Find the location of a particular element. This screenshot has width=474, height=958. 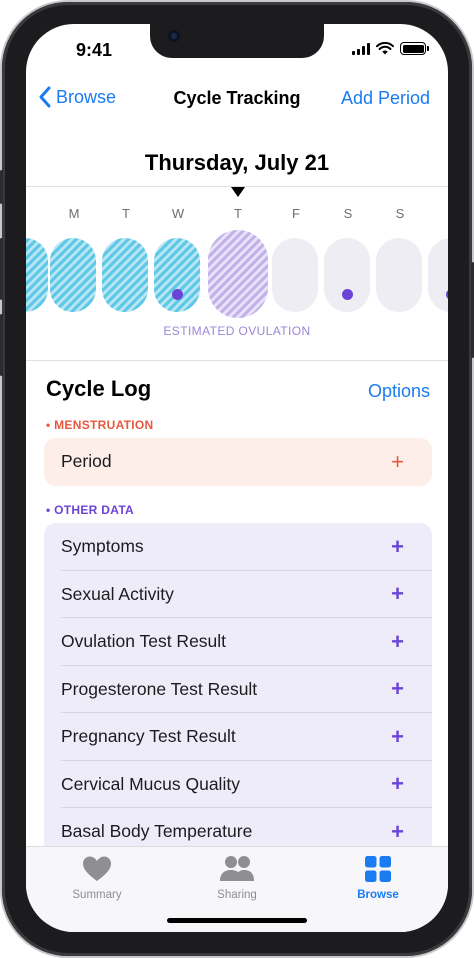

tab-summary: Summary is located at coordinates (97, 878).